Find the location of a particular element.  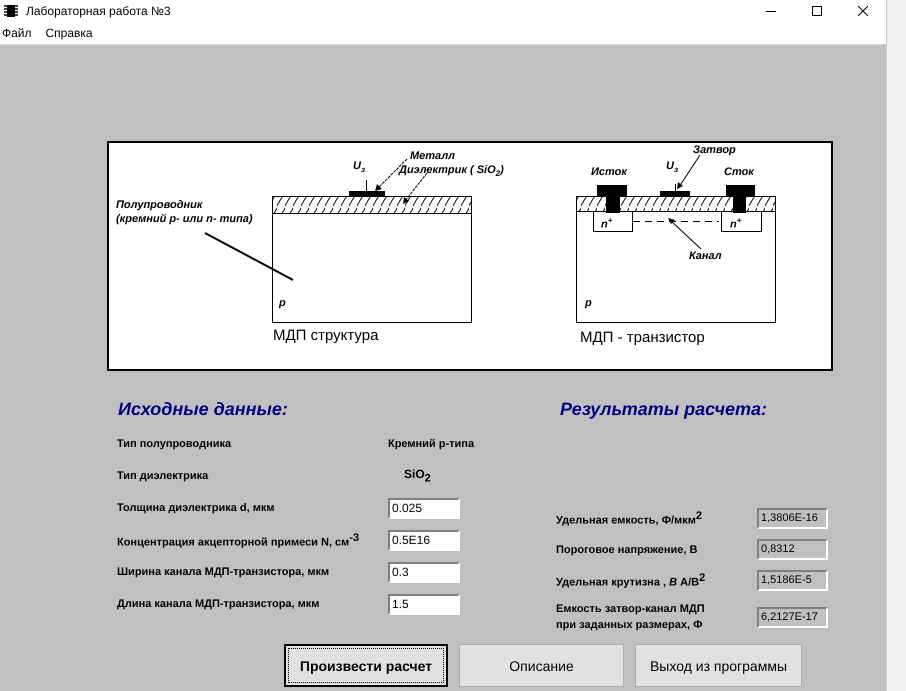

parameter-label: Длина канала МДП-транзистора, мкм is located at coordinates (218, 604).